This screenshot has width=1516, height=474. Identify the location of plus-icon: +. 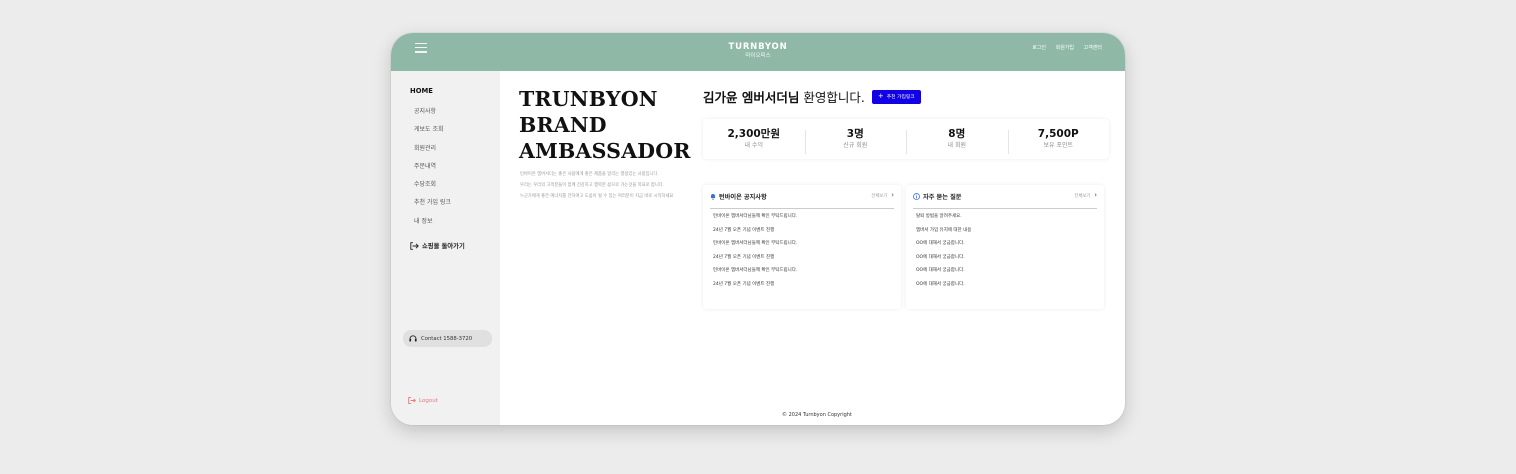
(880, 96).